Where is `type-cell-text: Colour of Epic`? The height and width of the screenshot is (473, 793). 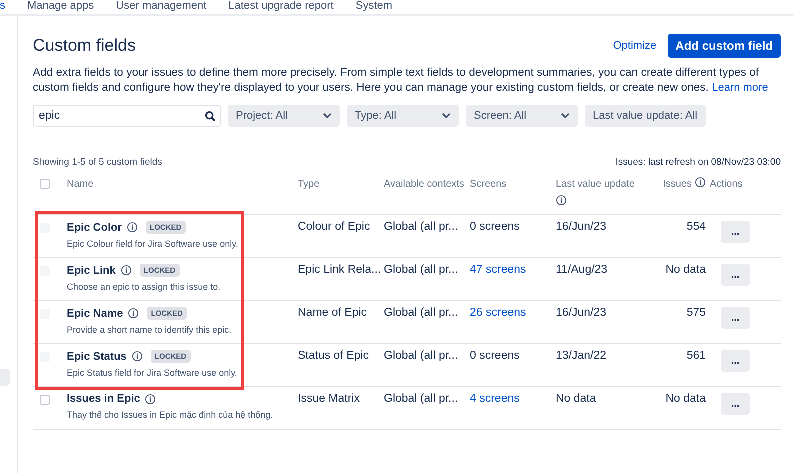
type-cell-text: Colour of Epic is located at coordinates (335, 227).